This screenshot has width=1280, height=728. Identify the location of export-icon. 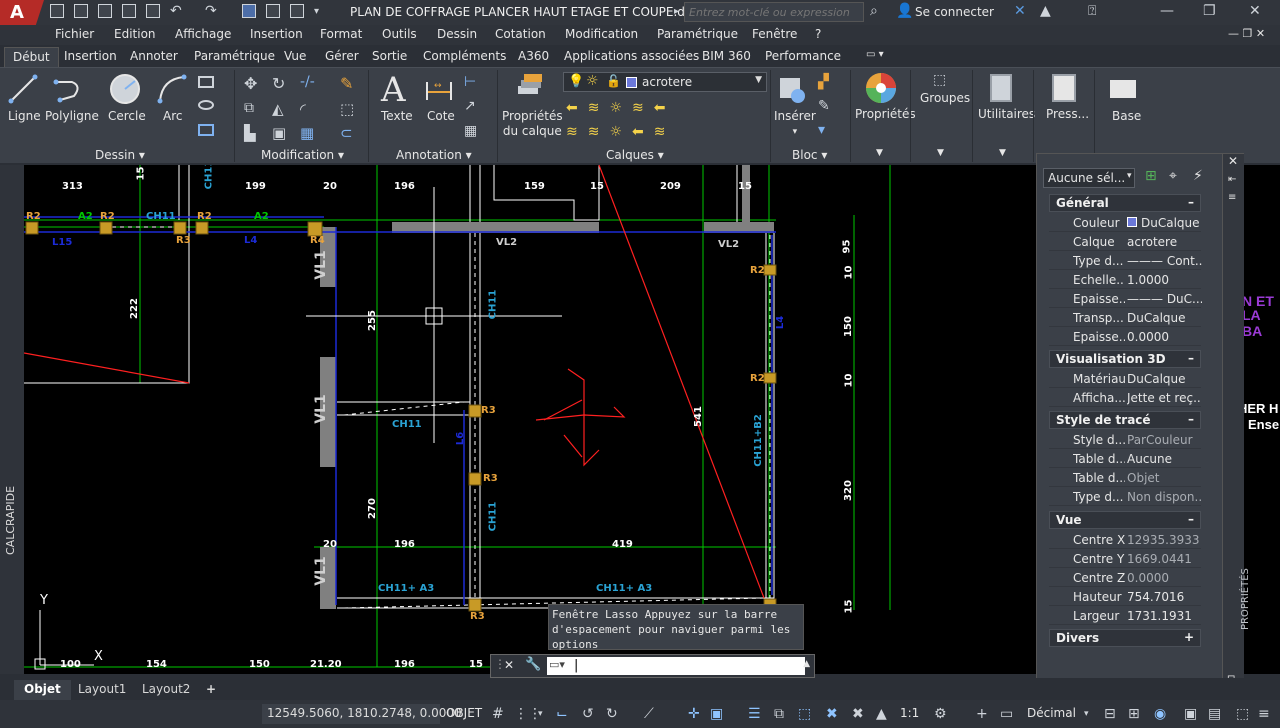
(297, 11).